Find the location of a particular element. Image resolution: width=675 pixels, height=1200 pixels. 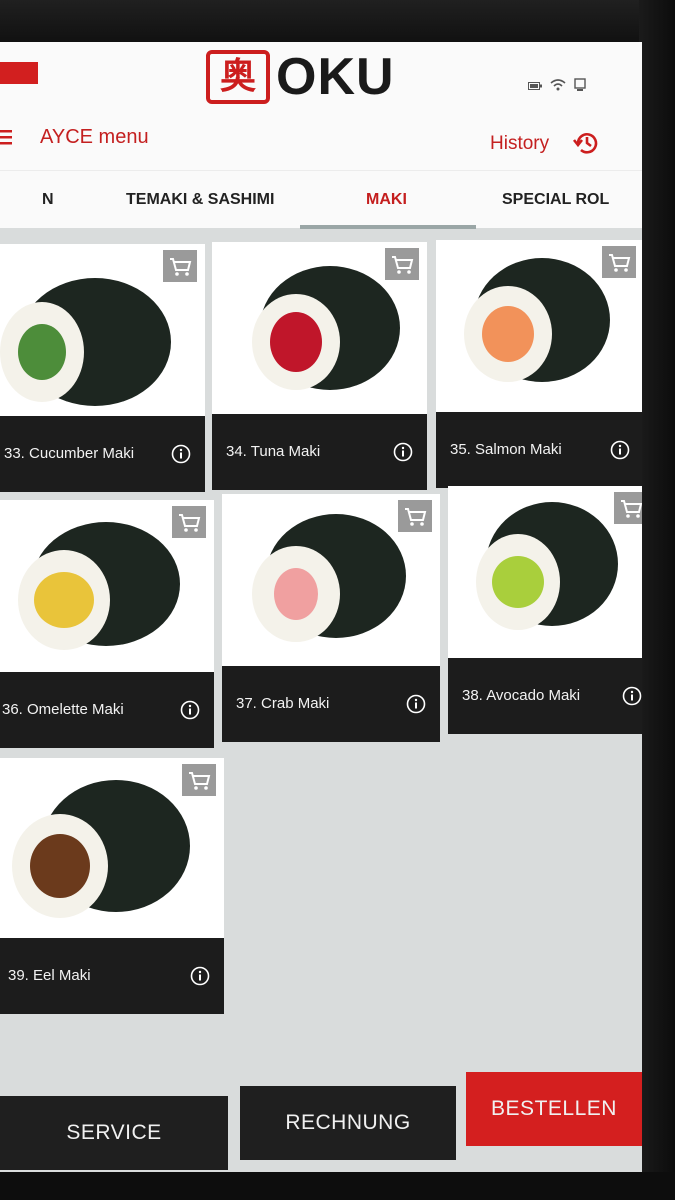

item-label: 36. Omelette Maki is located at coordinates (63, 709).